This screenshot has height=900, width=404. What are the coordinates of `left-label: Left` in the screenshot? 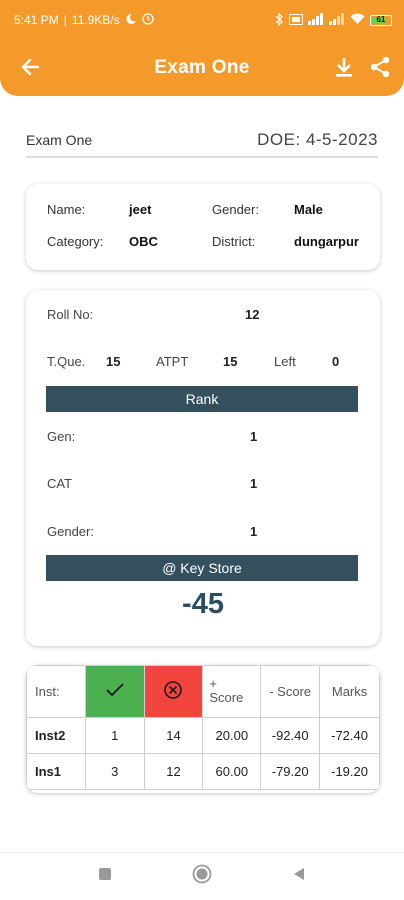 It's located at (285, 361).